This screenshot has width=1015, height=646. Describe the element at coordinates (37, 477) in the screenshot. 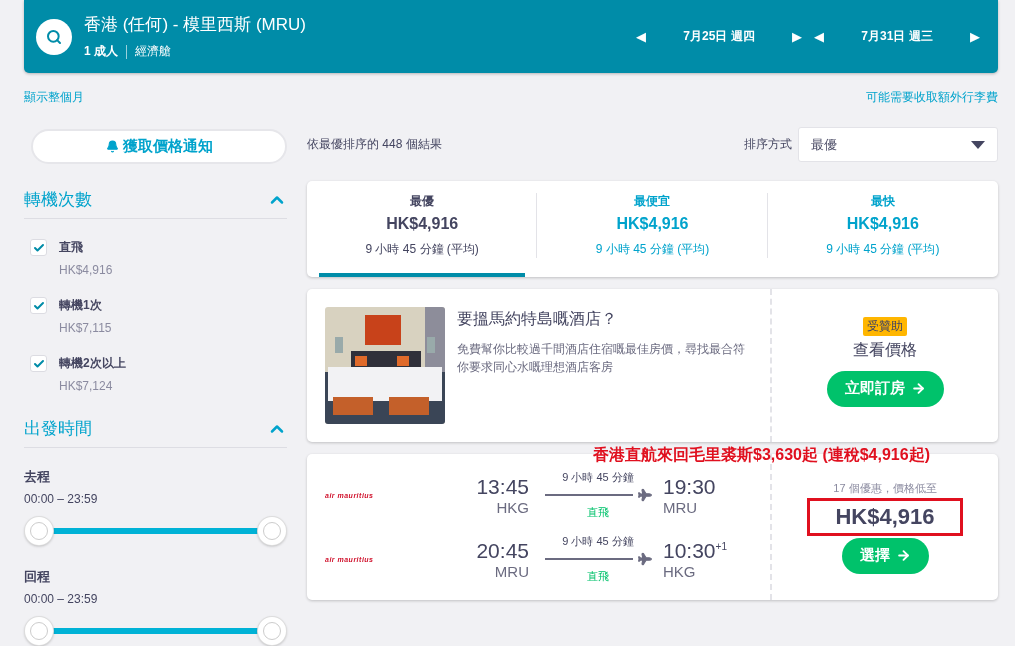

I see `slider-label: 去程` at that location.